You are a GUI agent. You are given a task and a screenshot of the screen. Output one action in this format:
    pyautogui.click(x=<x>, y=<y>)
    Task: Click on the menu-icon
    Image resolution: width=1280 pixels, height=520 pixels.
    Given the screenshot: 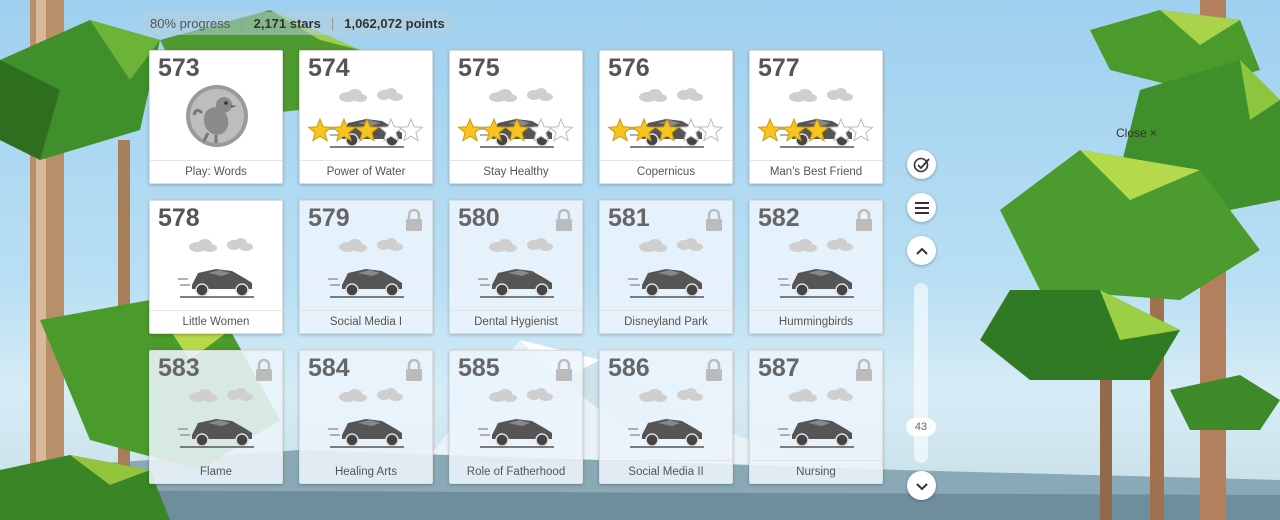 What is the action you would take?
    pyautogui.click(x=921, y=207)
    